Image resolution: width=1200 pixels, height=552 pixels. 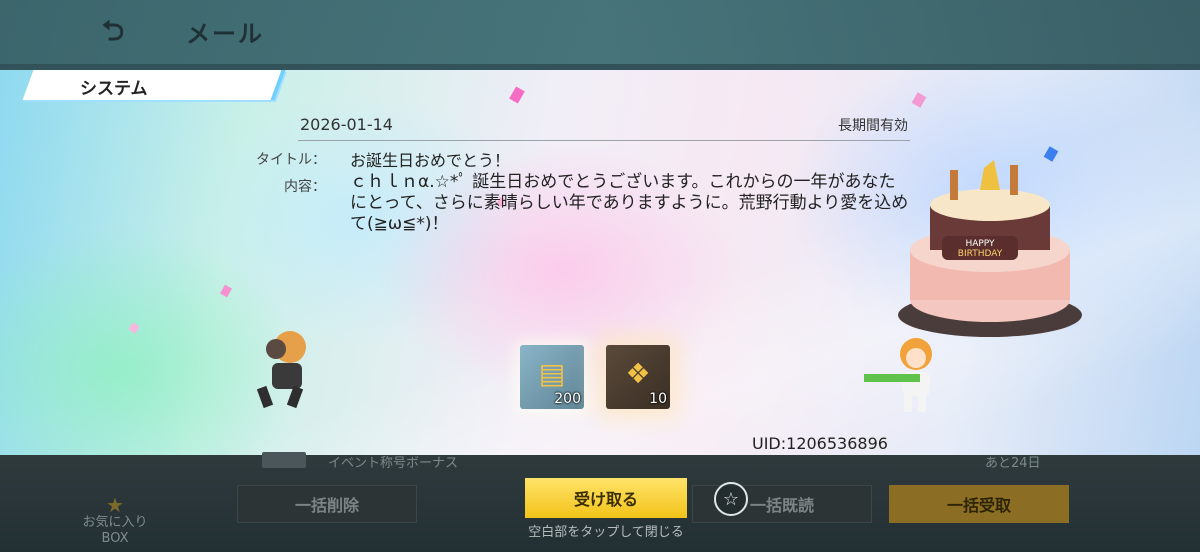 I want to click on system-tab-label: システム, so click(x=114, y=89).